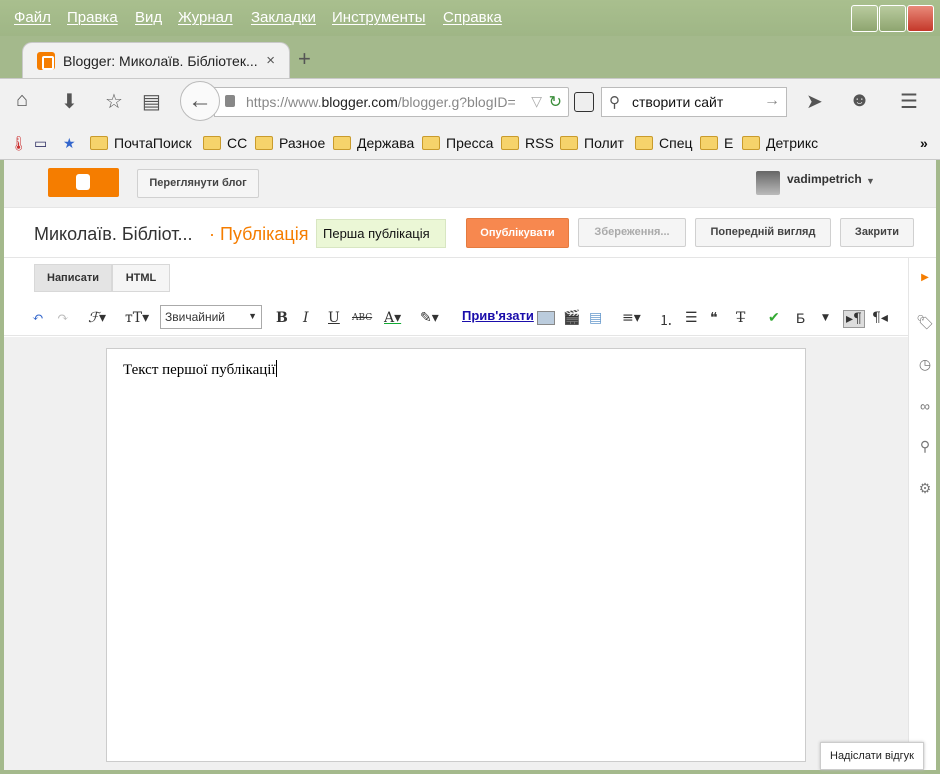 The width and height of the screenshot is (940, 774). What do you see at coordinates (925, 277) in the screenshot?
I see `caret-icon: ▶` at bounding box center [925, 277].